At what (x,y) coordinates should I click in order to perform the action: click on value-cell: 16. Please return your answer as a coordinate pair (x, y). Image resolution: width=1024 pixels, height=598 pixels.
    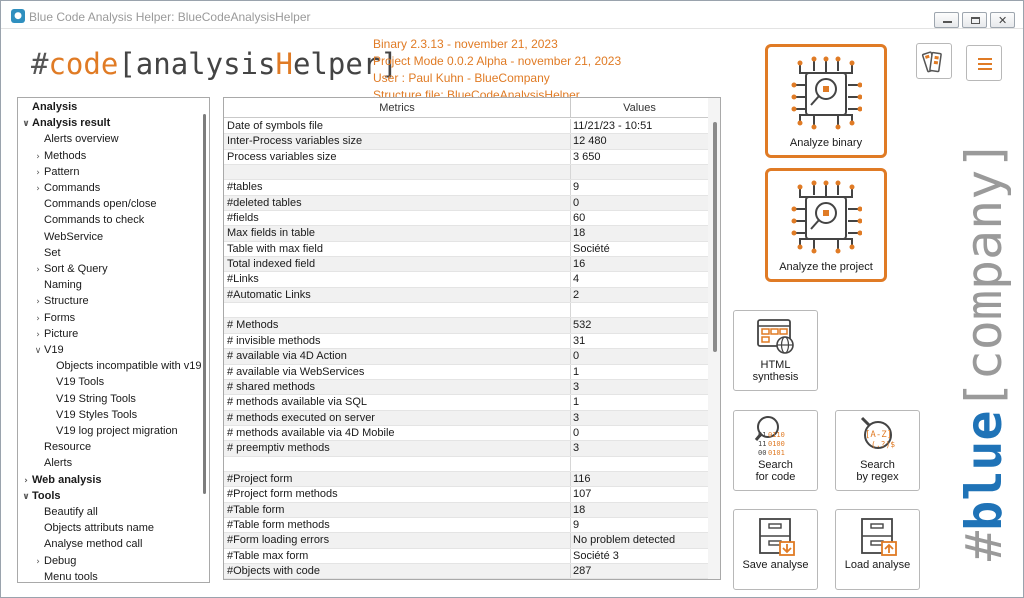
    Looking at the image, I should click on (579, 264).